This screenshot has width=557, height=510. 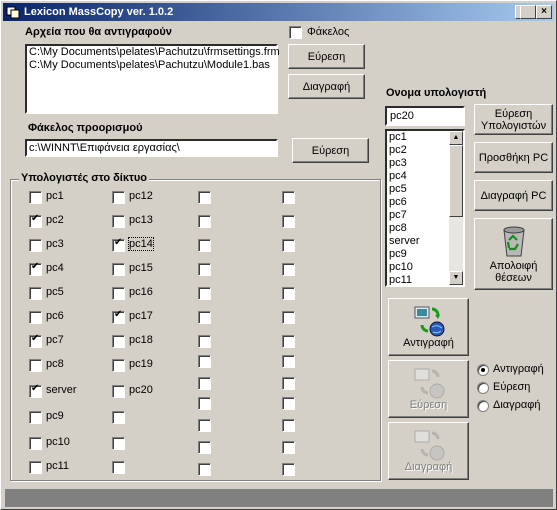 I want to click on network-pc-label: pc18, so click(x=141, y=340).